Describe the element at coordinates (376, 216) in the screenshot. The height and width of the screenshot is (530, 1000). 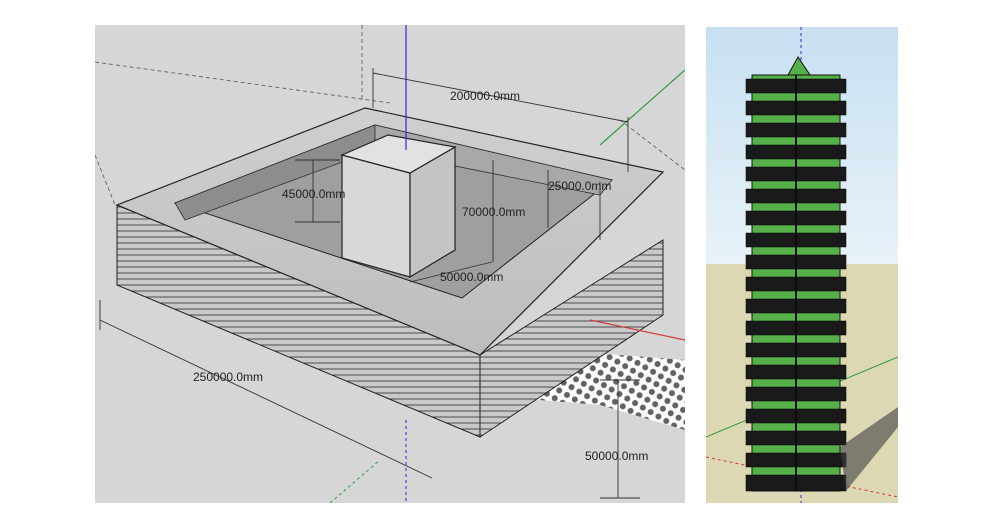
I see `tower-left-face` at that location.